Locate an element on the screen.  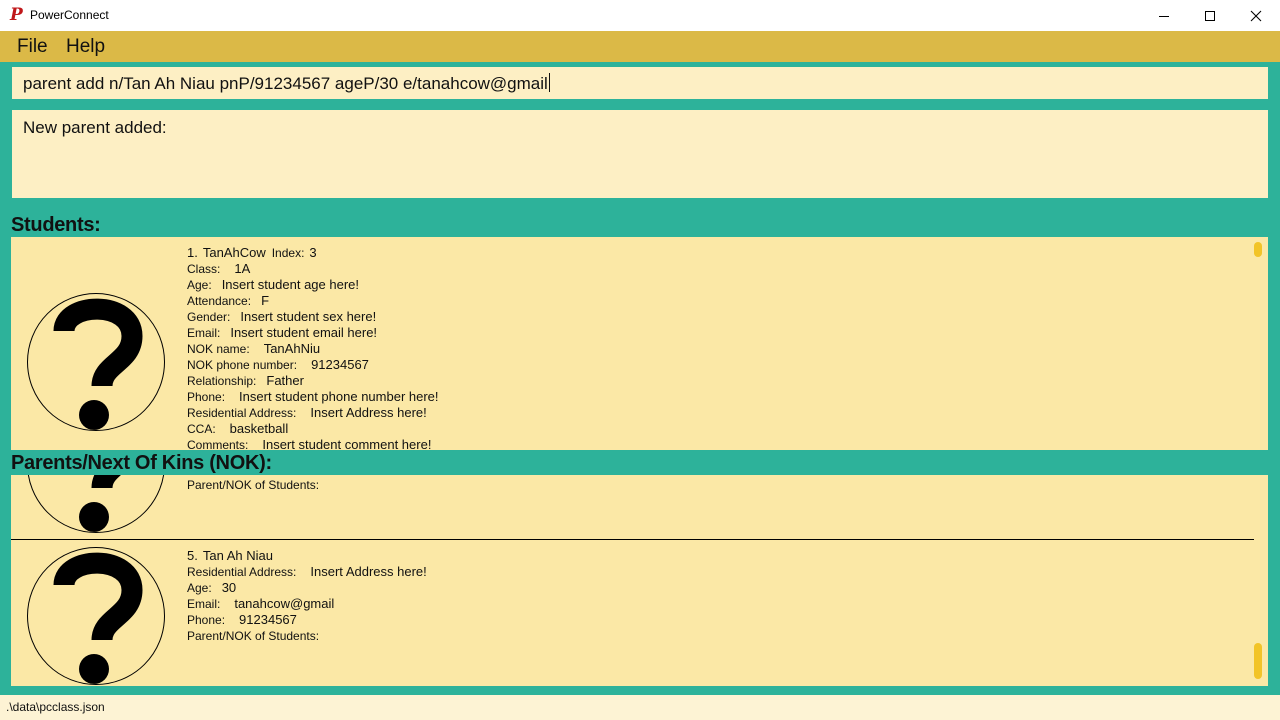
menu-bar: File Help is located at coordinates (640, 46).